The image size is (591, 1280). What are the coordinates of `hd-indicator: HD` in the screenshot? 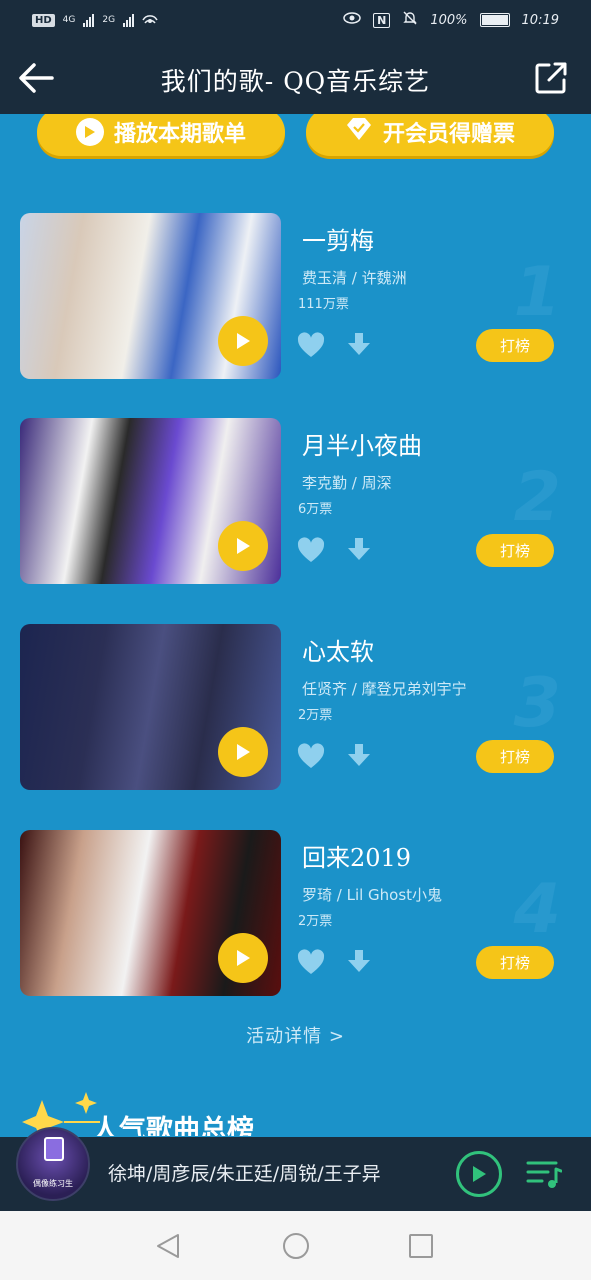 It's located at (43, 20).